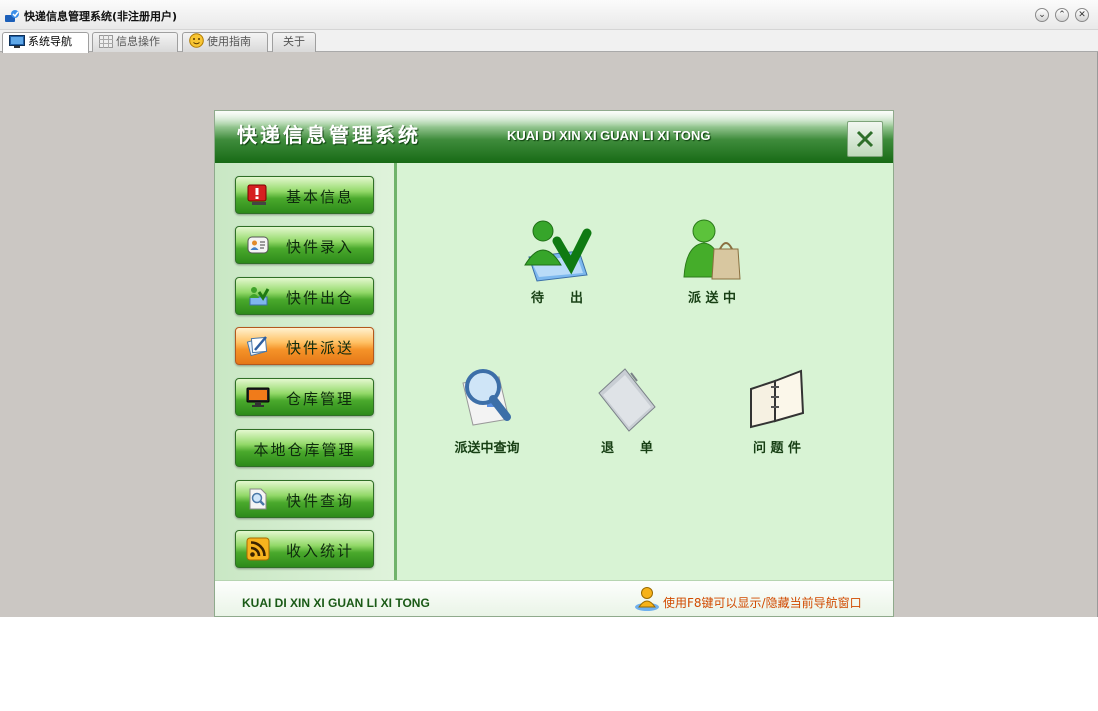  I want to click on sidebar-item-label: 收入统计, so click(320, 551).